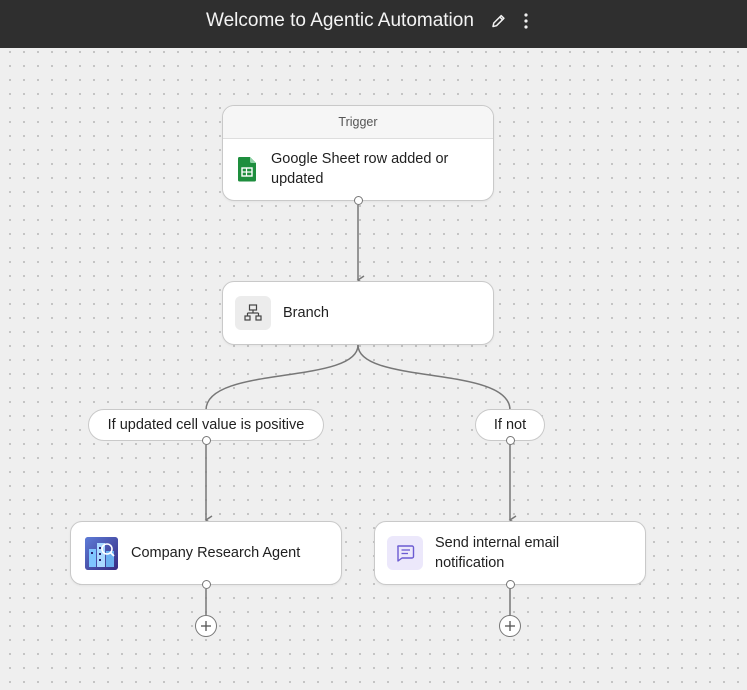 Image resolution: width=747 pixels, height=690 pixels. I want to click on vertical-ellipsis-icon, so click(526, 21).